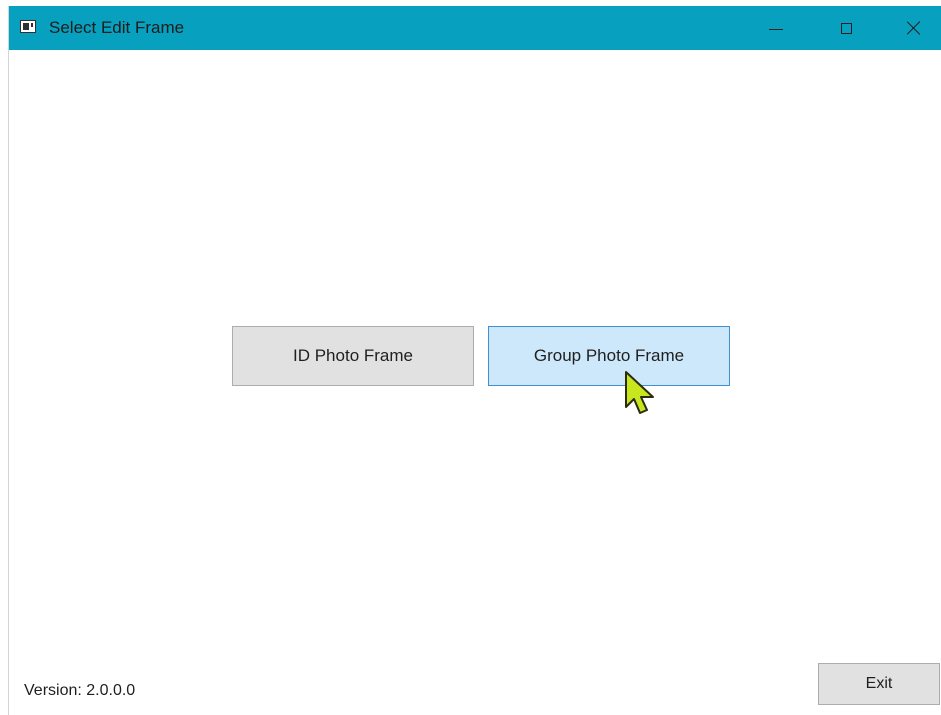 This screenshot has width=941, height=715. I want to click on window-title: Select Edit Frame, so click(117, 27).